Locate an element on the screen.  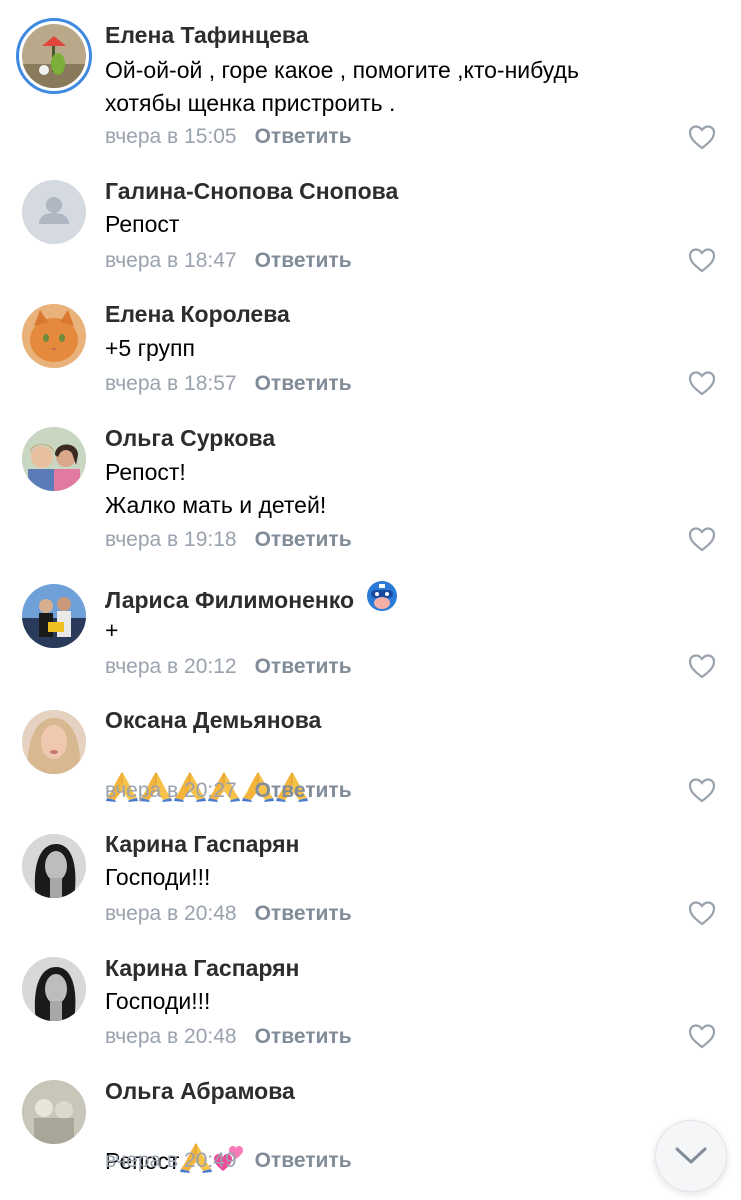
comment-author: Ольга Абрамова is located at coordinates (200, 1091).